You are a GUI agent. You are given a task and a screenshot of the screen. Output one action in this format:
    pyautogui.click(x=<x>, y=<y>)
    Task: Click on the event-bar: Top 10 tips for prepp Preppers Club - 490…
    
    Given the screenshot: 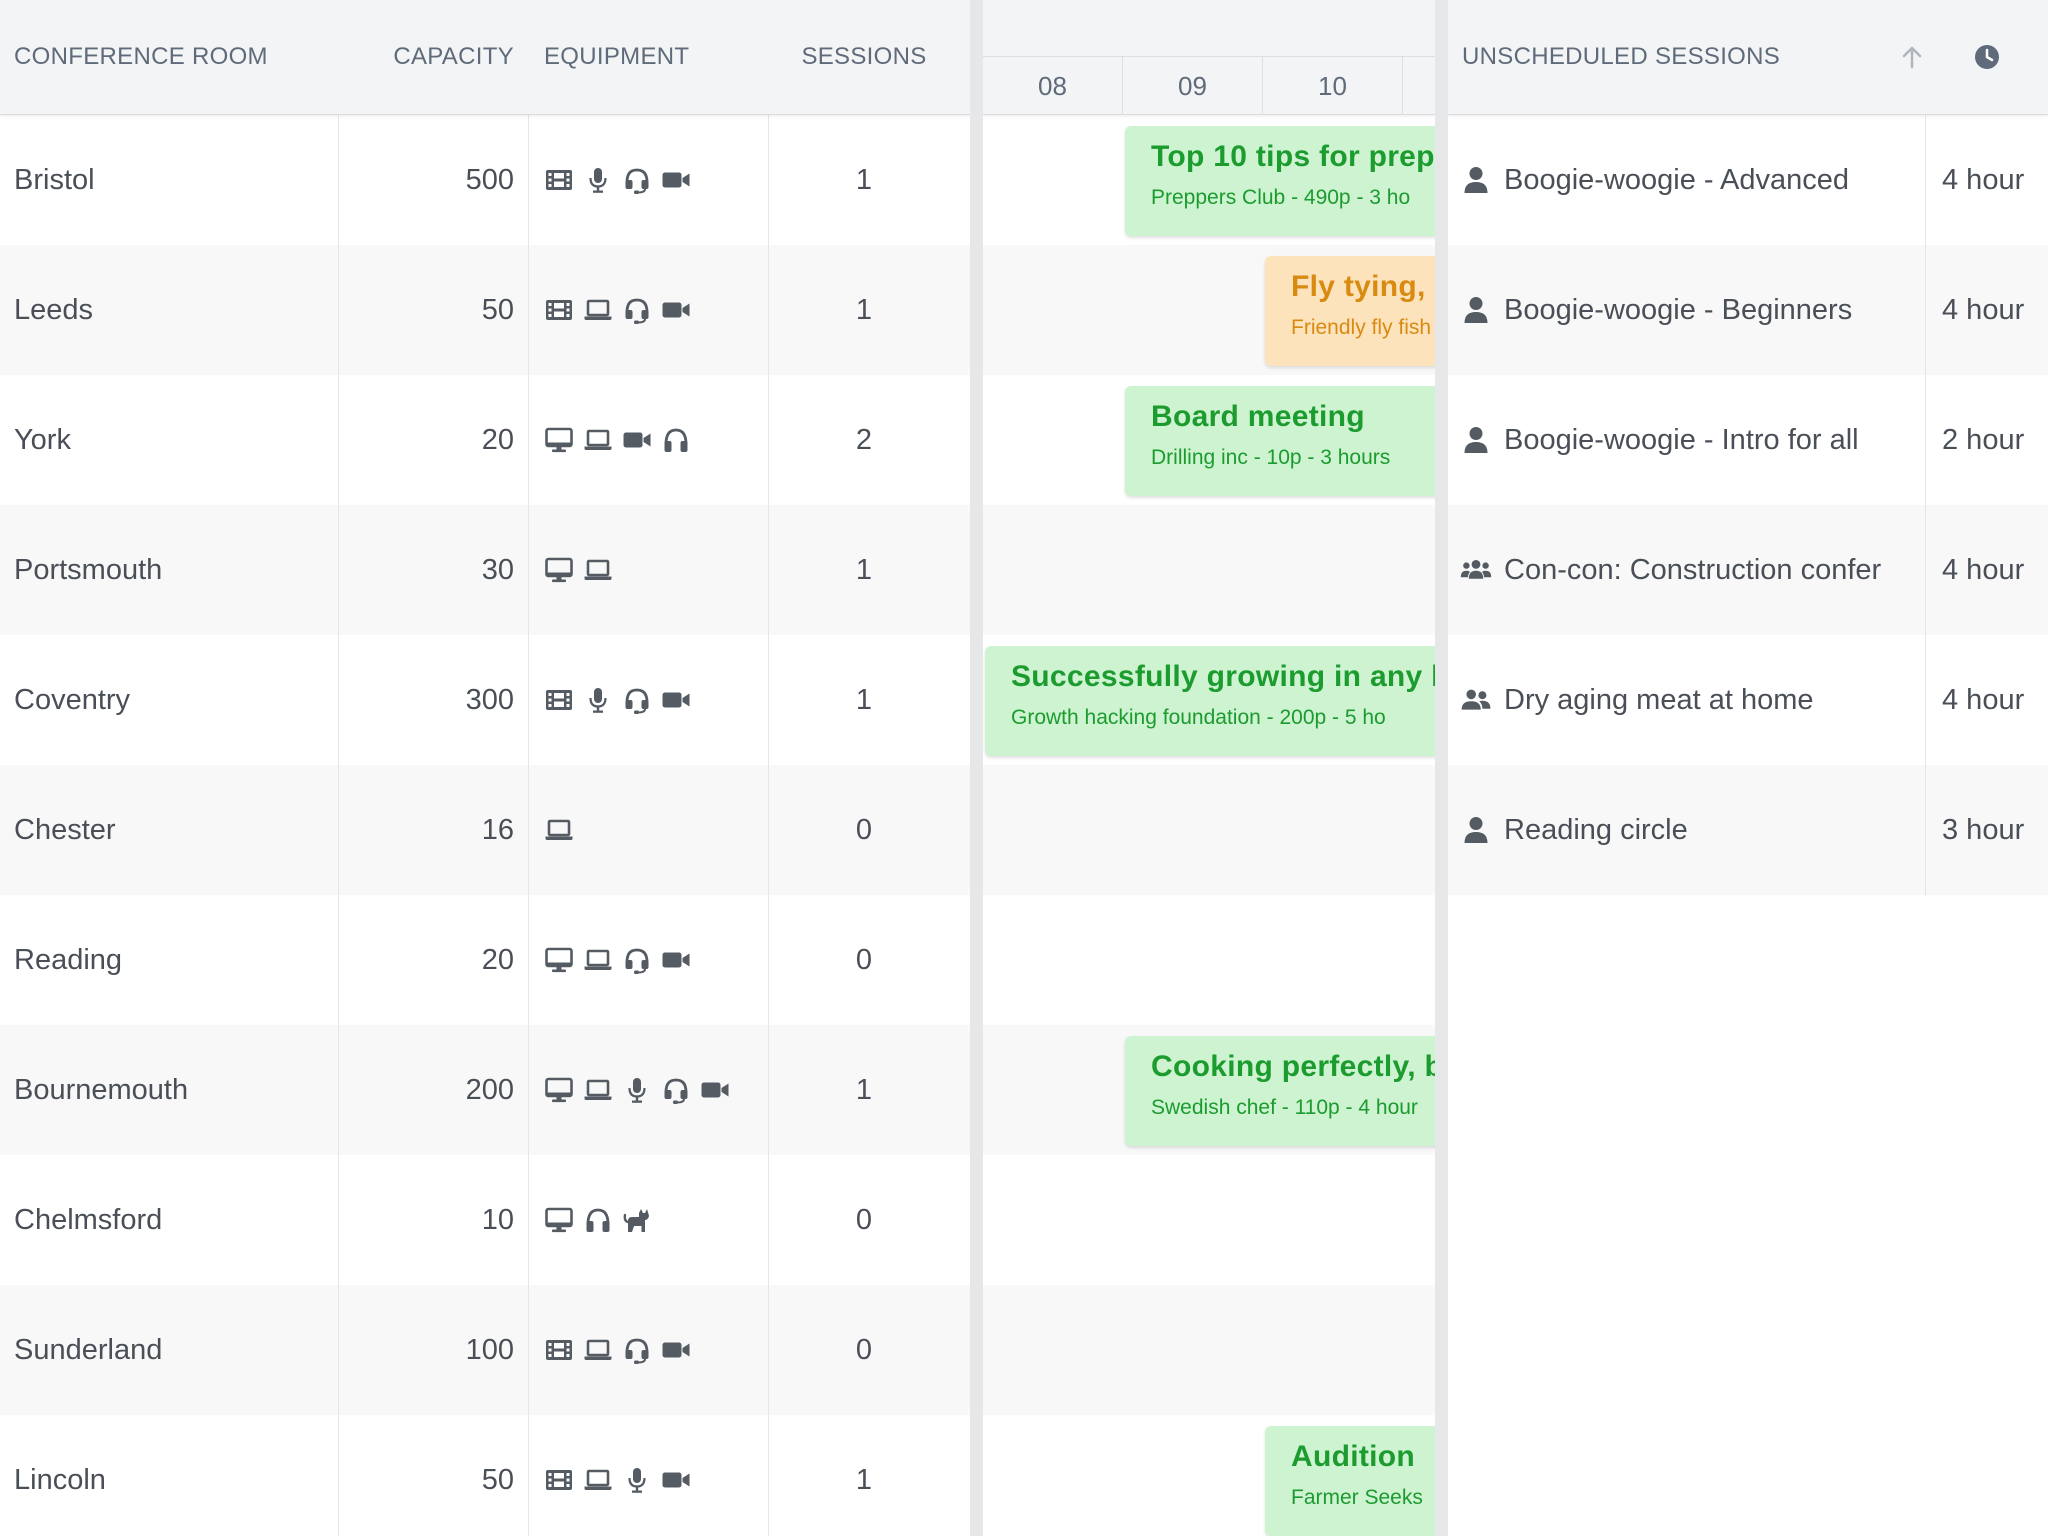 What is the action you would take?
    pyautogui.click(x=1280, y=181)
    